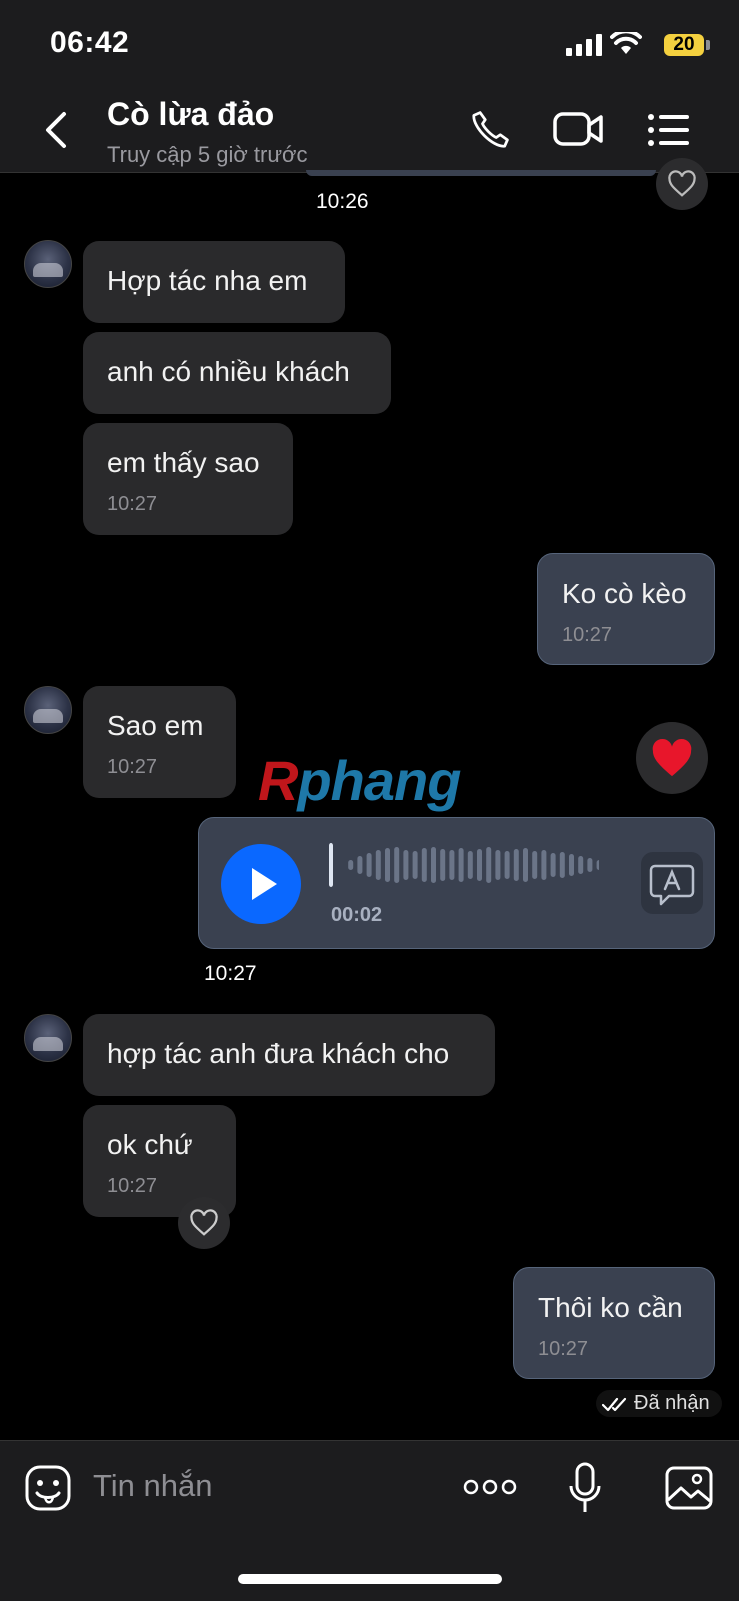 The height and width of the screenshot is (1601, 739). What do you see at coordinates (56, 130) in the screenshot?
I see `back-icon` at bounding box center [56, 130].